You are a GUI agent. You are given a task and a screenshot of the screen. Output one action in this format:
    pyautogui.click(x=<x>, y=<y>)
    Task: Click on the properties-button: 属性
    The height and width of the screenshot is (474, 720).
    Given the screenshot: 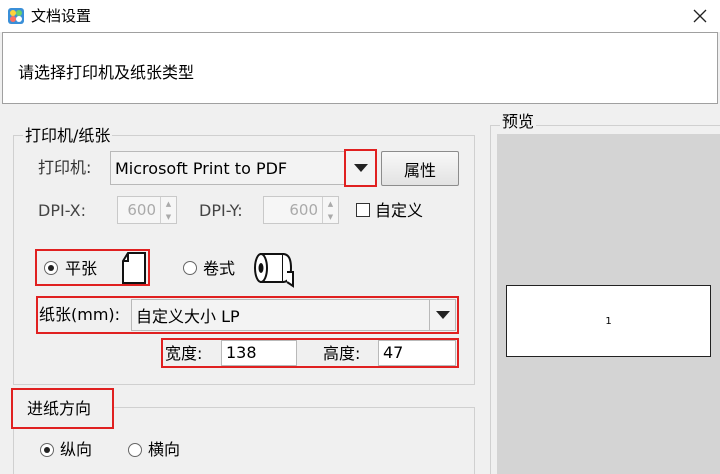 What is the action you would take?
    pyautogui.click(x=420, y=168)
    